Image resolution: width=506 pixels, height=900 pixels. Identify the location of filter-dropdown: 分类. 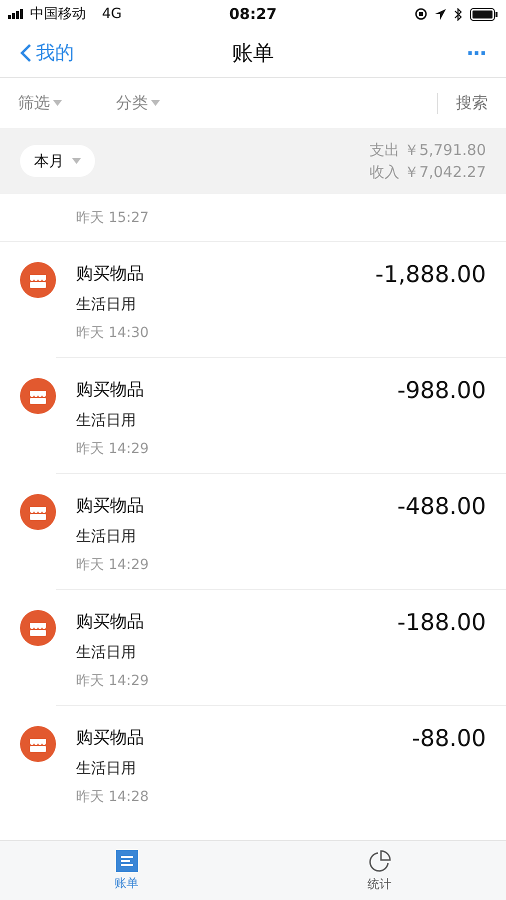
(165, 103).